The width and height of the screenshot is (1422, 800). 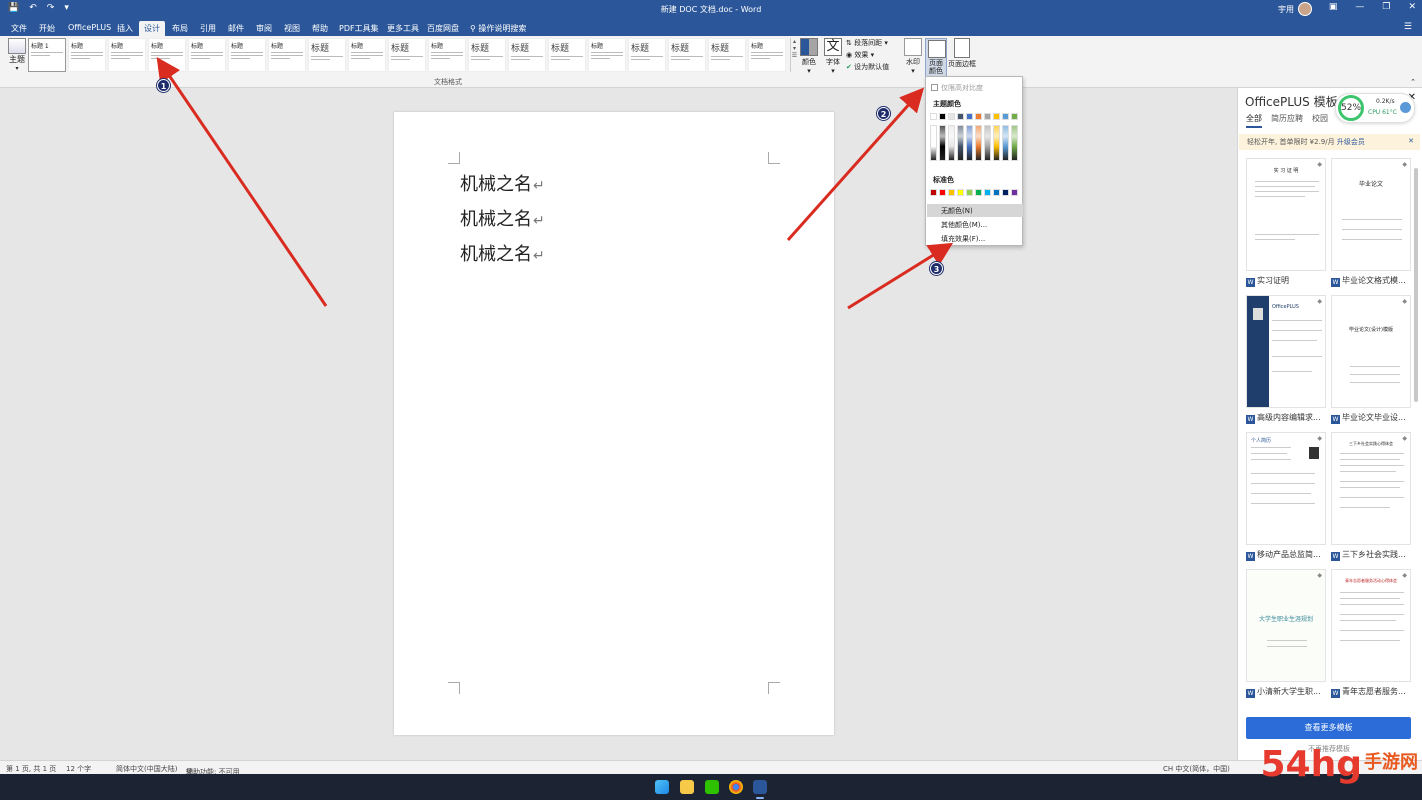 What do you see at coordinates (1359, 7) in the screenshot?
I see `minimize-icon: —` at bounding box center [1359, 7].